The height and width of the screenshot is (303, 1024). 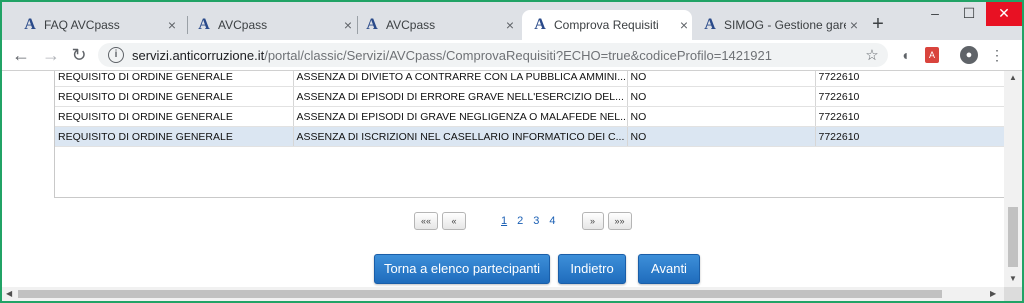 What do you see at coordinates (993, 293) in the screenshot?
I see `scroll-right-arrow-icon: ▶` at bounding box center [993, 293].